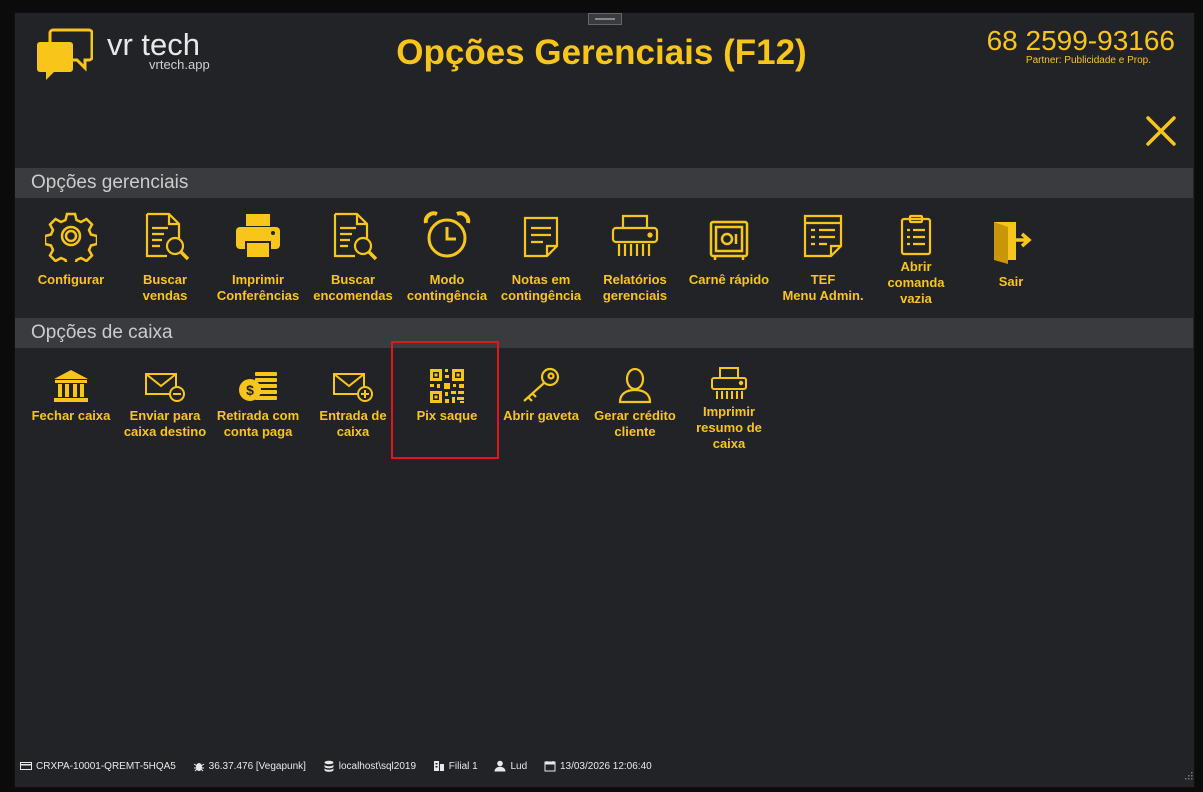  I want to click on status-version: 36.37.476 [Vegapunk], so click(249, 767).